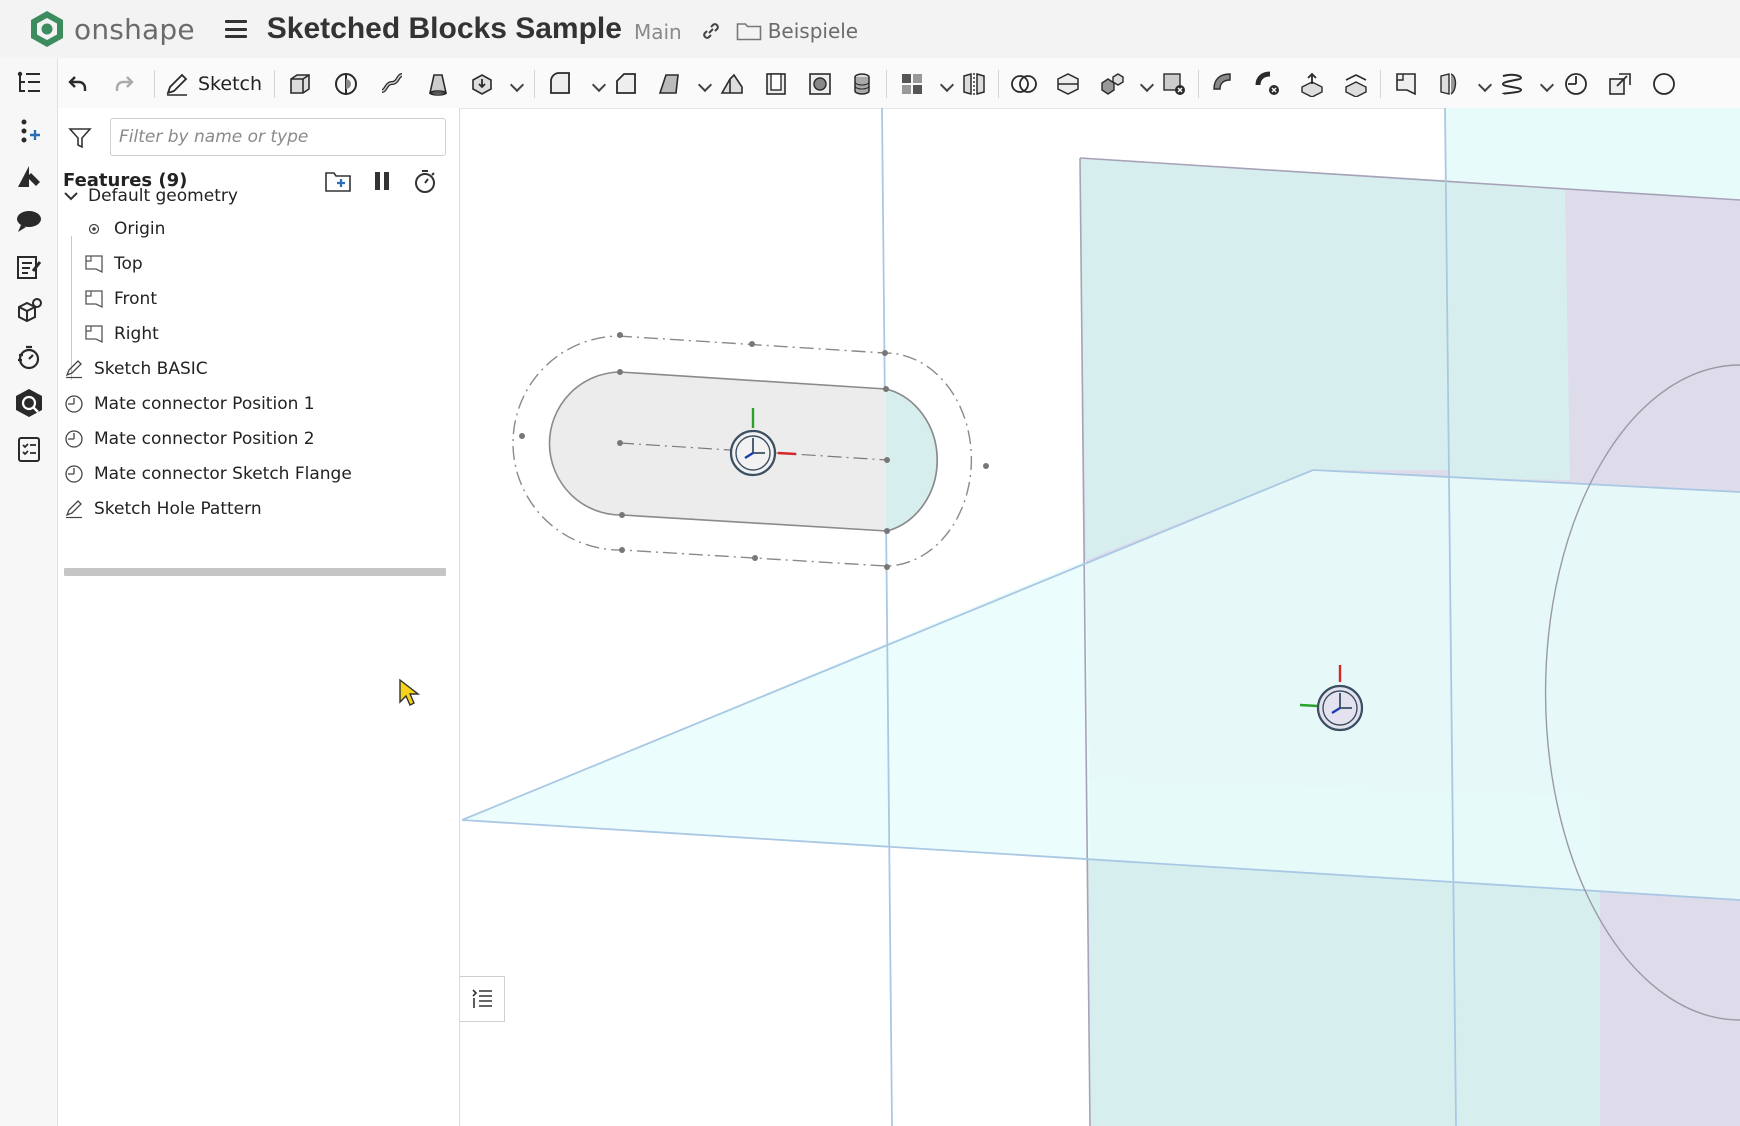 Image resolution: width=1740 pixels, height=1126 pixels. Describe the element at coordinates (392, 84) in the screenshot. I see `sweep-icon` at that location.